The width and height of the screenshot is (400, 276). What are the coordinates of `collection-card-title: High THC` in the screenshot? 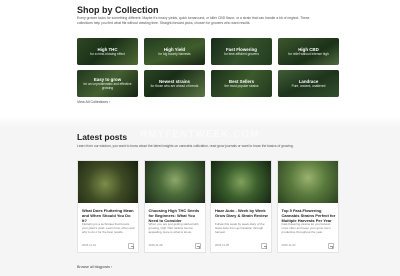 It's located at (107, 49).